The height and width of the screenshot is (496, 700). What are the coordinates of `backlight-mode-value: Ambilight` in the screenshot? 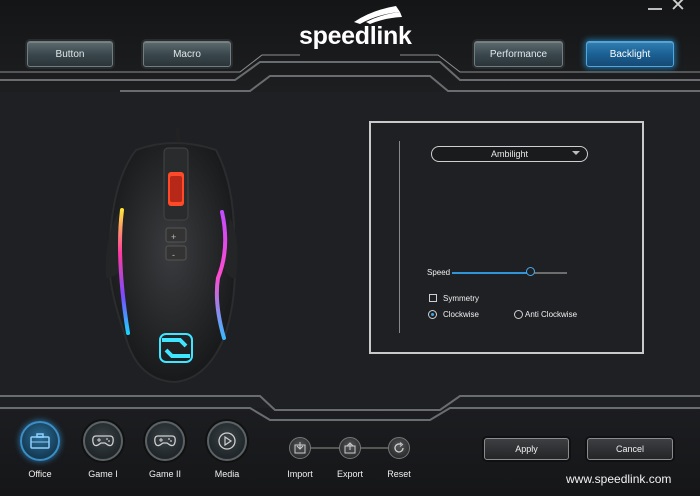 It's located at (509, 154).